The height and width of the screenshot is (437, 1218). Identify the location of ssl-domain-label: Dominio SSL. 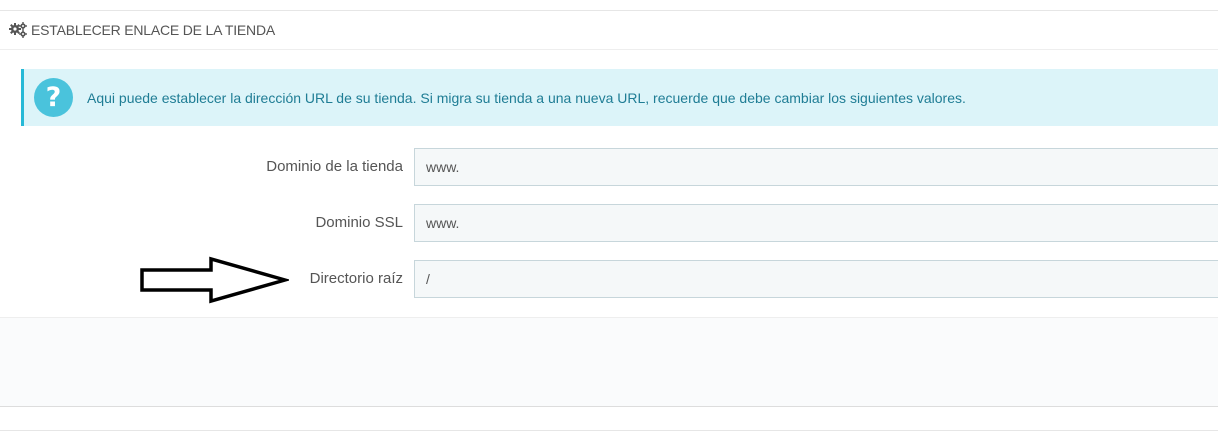
(359, 222).